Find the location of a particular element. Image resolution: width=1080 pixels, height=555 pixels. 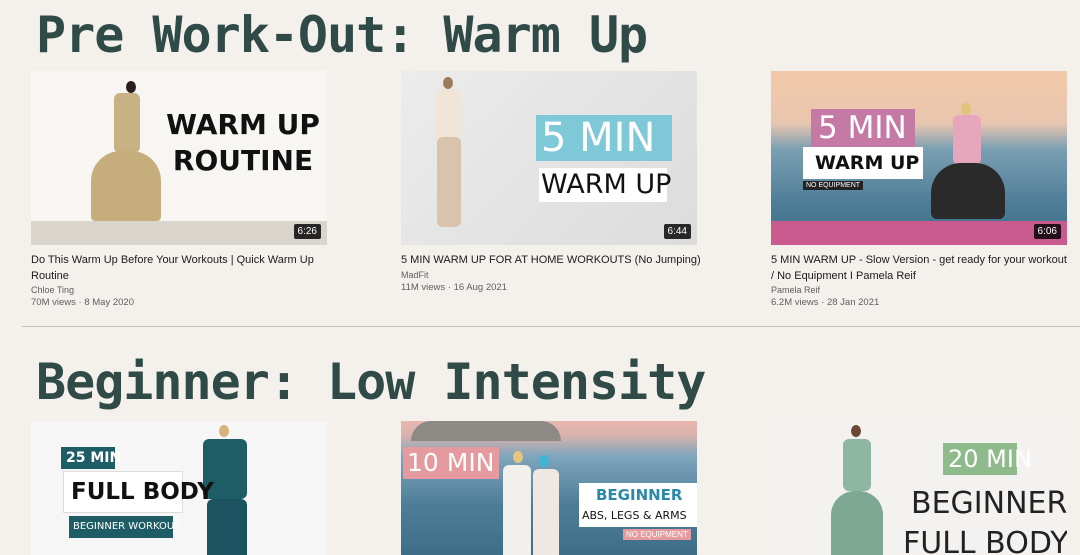

thumbnail-text: 10 MIN is located at coordinates (451, 462).